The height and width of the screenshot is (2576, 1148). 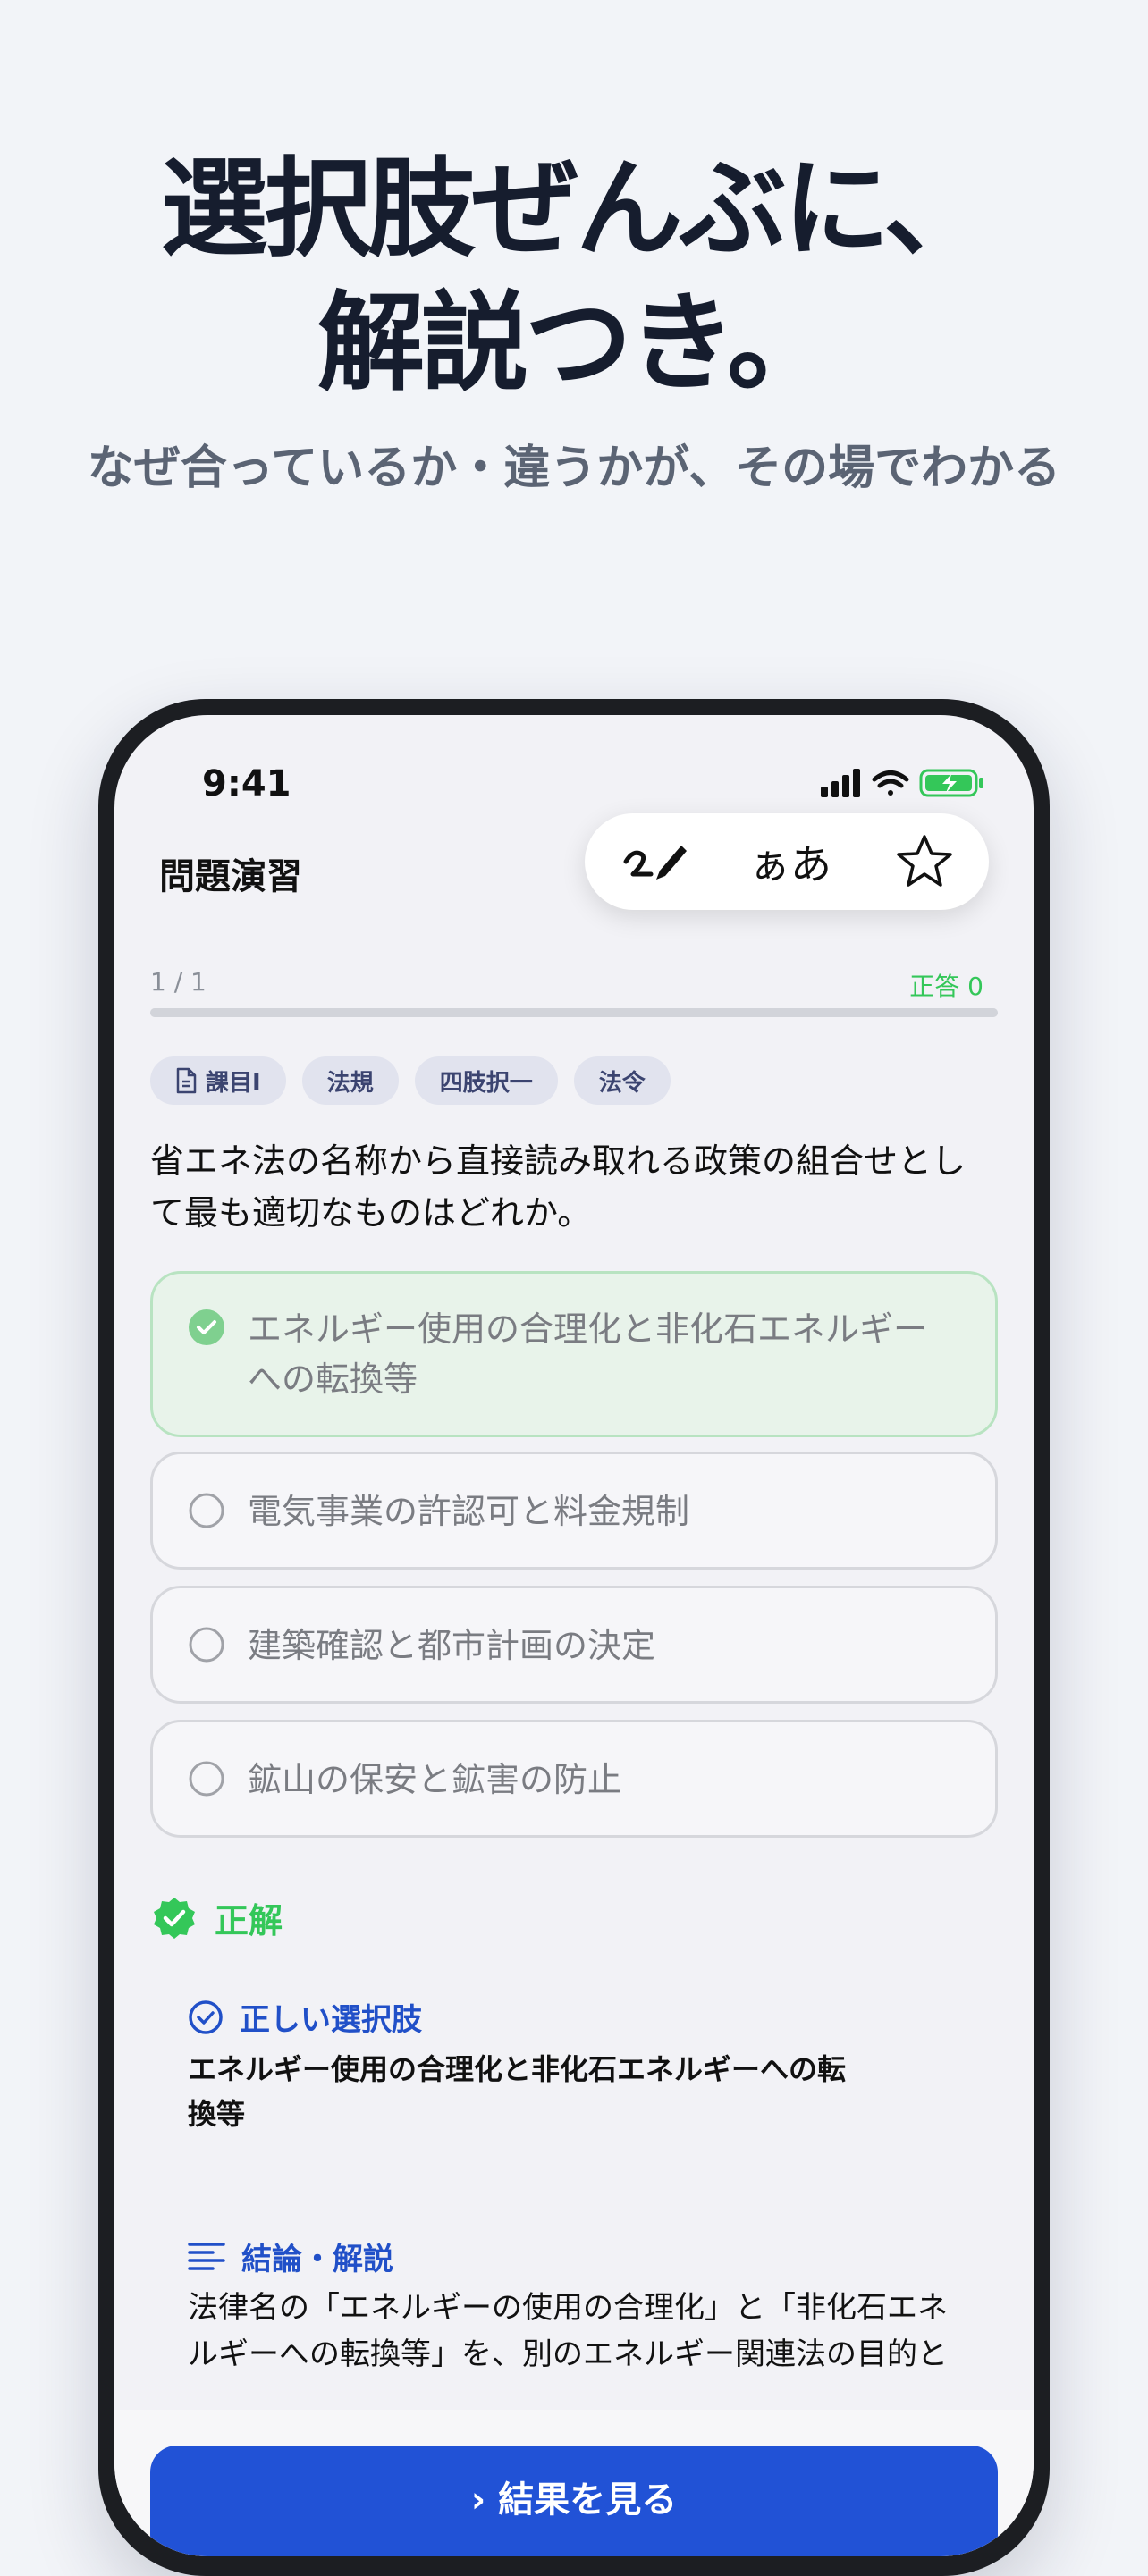 What do you see at coordinates (890, 783) in the screenshot?
I see `wifi-icon` at bounding box center [890, 783].